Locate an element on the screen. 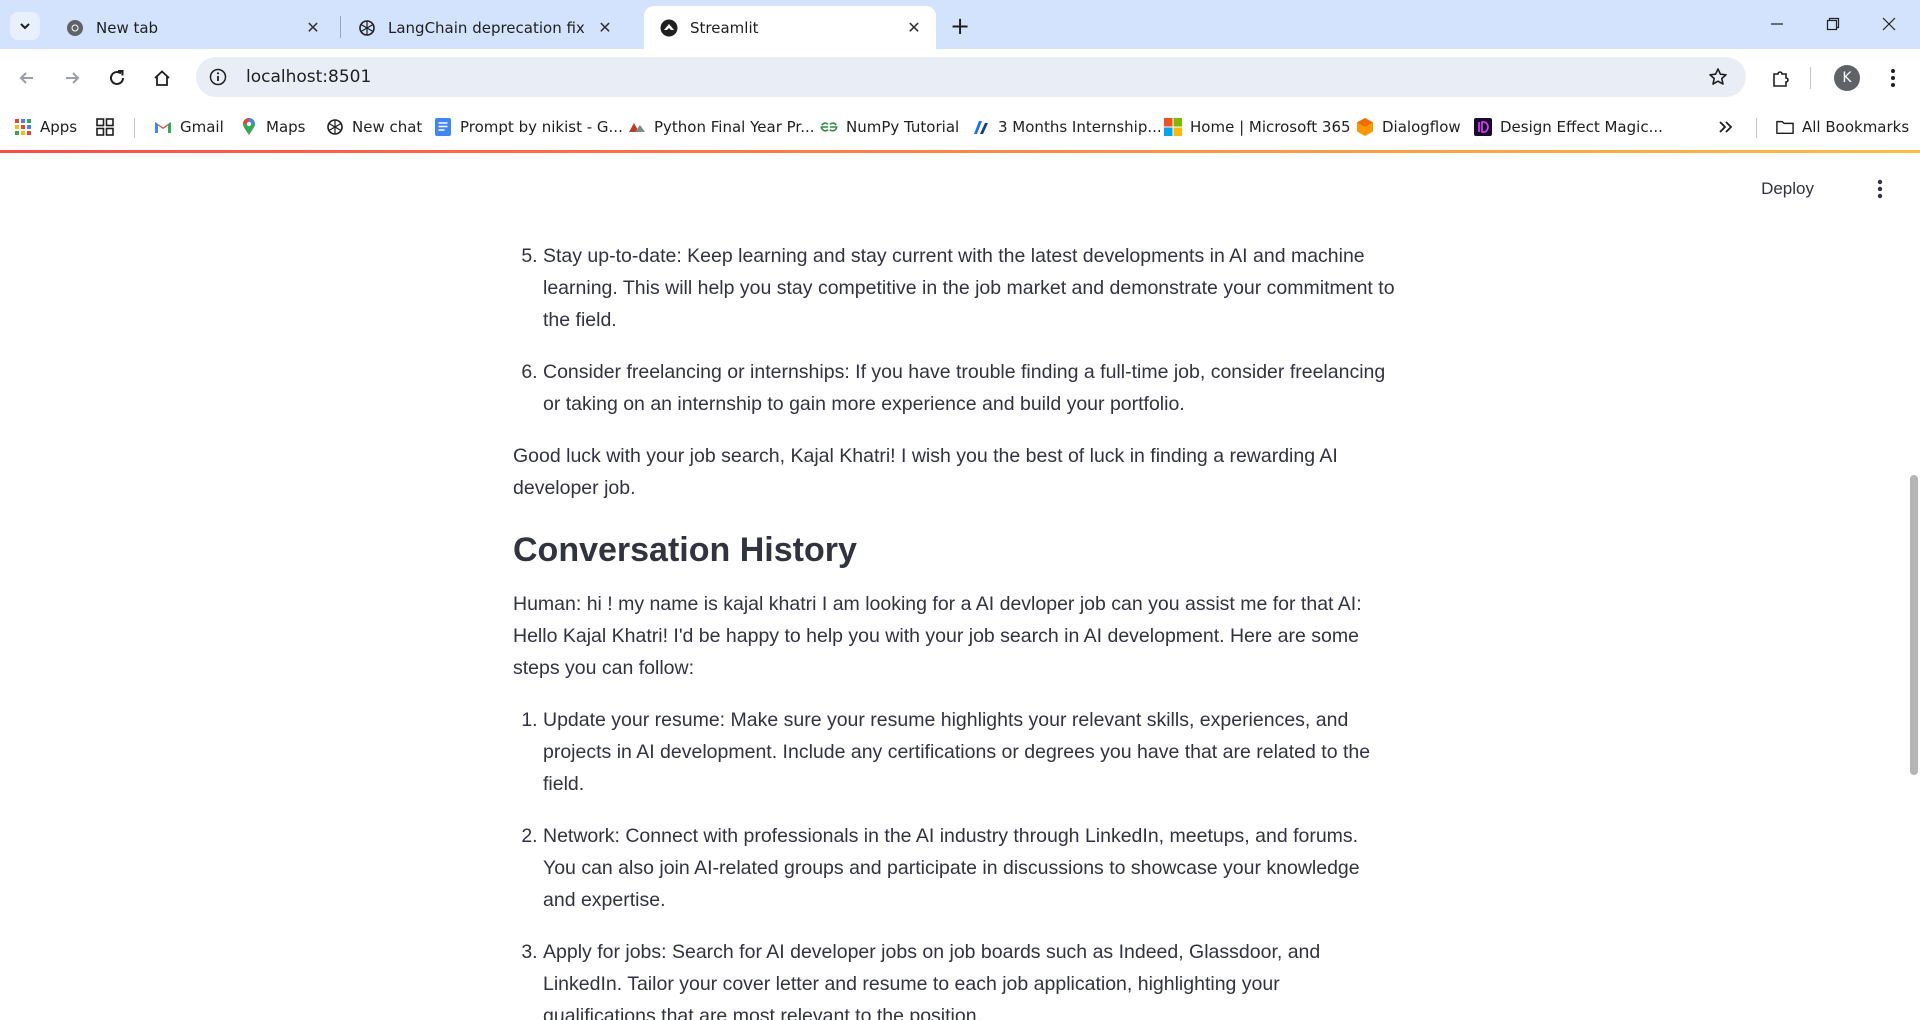 The height and width of the screenshot is (1020, 1920). bookmark-star-icon is located at coordinates (1718, 77).